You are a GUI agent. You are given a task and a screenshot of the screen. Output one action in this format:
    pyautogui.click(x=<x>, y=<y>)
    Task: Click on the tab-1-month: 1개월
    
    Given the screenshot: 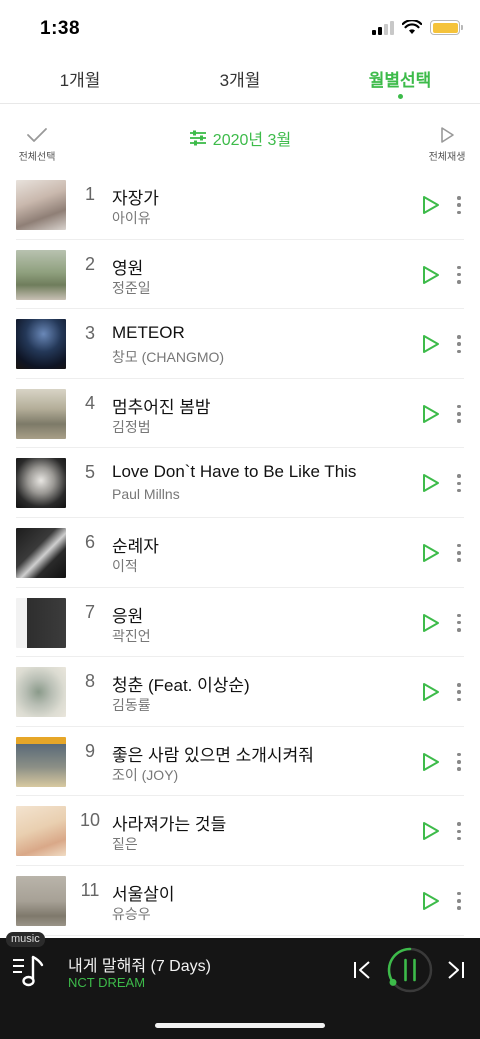 What is the action you would take?
    pyautogui.click(x=80, y=78)
    